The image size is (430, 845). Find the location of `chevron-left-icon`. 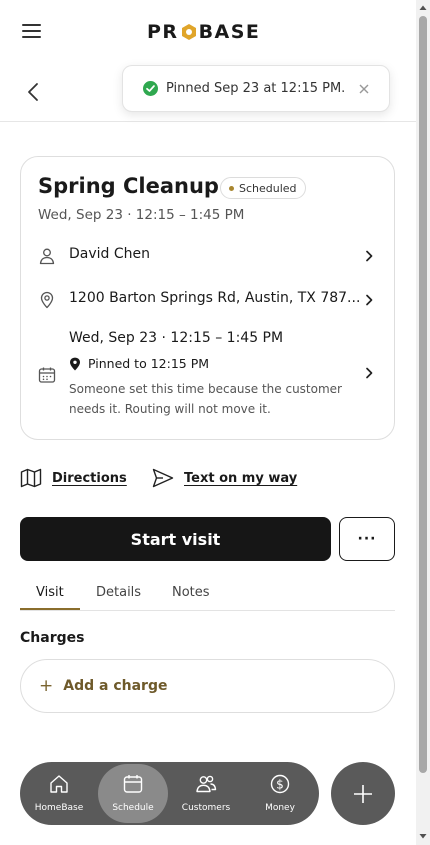

chevron-left-icon is located at coordinates (33, 92).